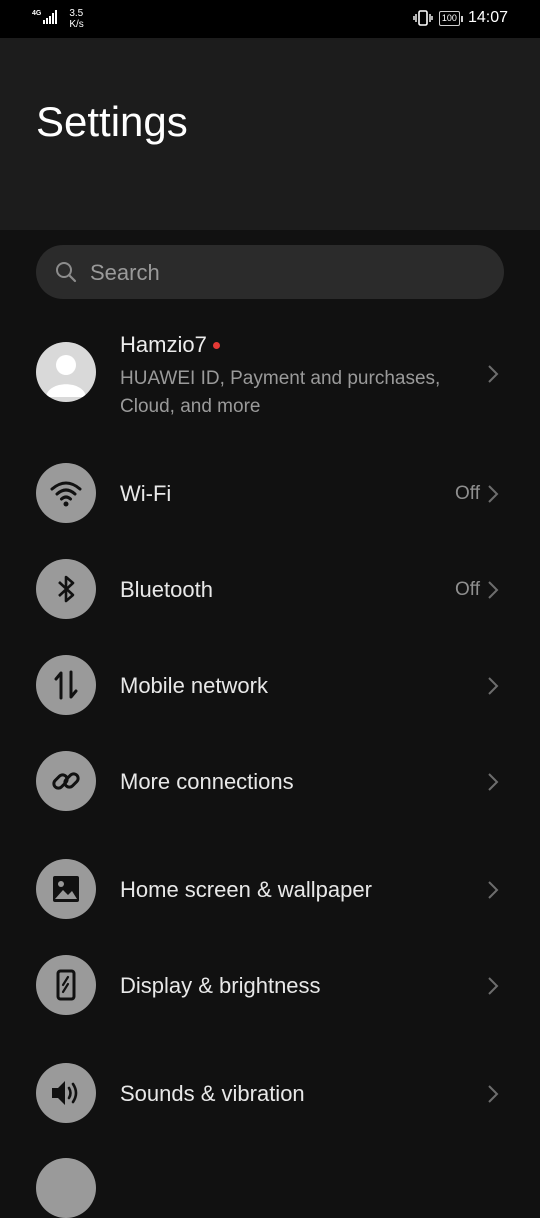 This screenshot has width=540, height=1218. Describe the element at coordinates (194, 685) in the screenshot. I see `mobile-network-label: Mobile network` at that location.